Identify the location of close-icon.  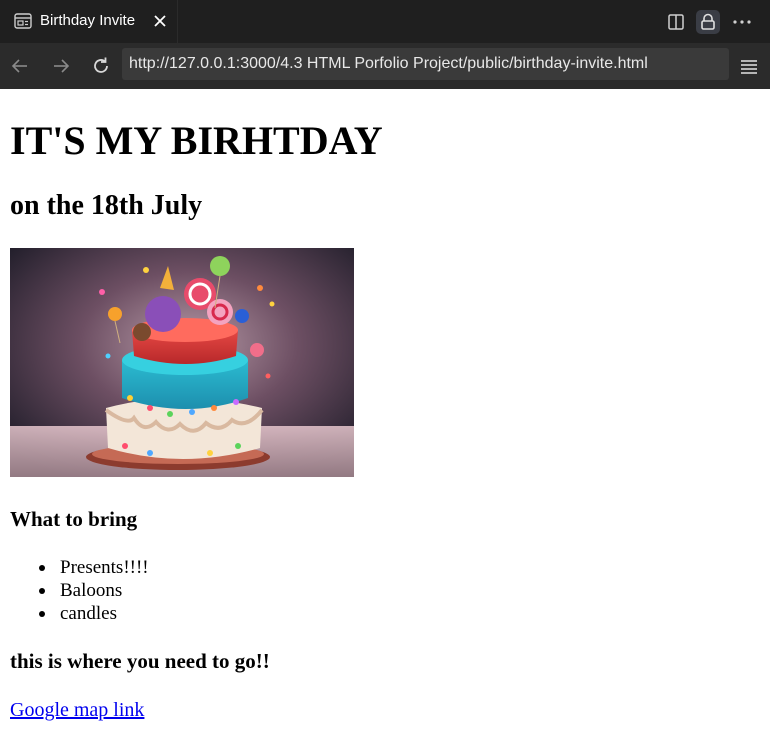
(160, 21).